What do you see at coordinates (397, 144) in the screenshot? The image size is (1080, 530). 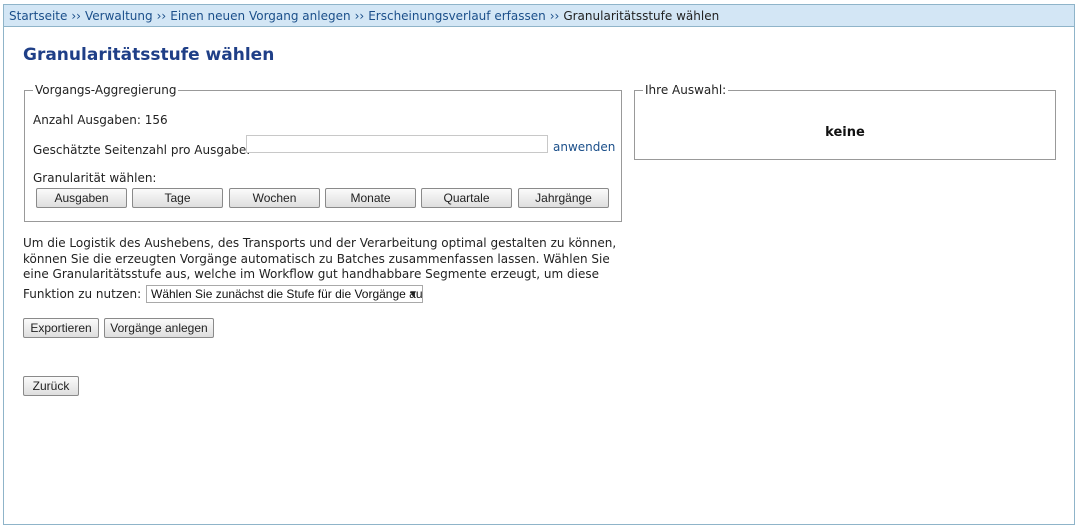 I see `pages-per-issue-input` at bounding box center [397, 144].